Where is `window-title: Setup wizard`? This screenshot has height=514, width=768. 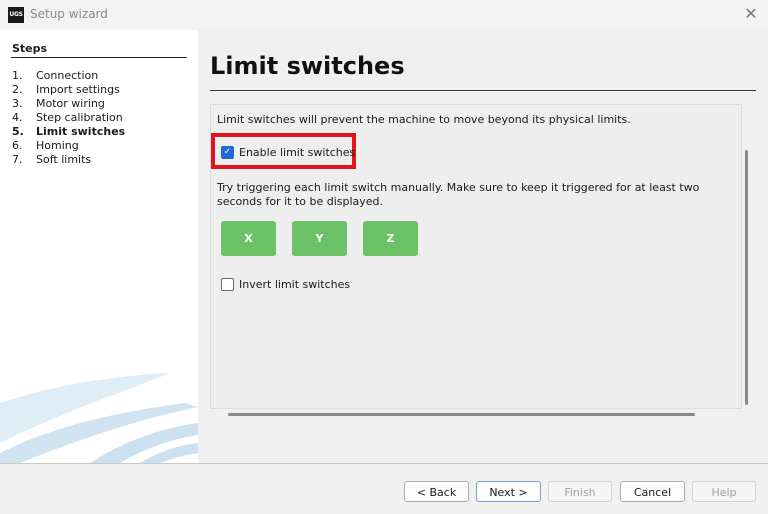
window-title: Setup wizard is located at coordinates (69, 14).